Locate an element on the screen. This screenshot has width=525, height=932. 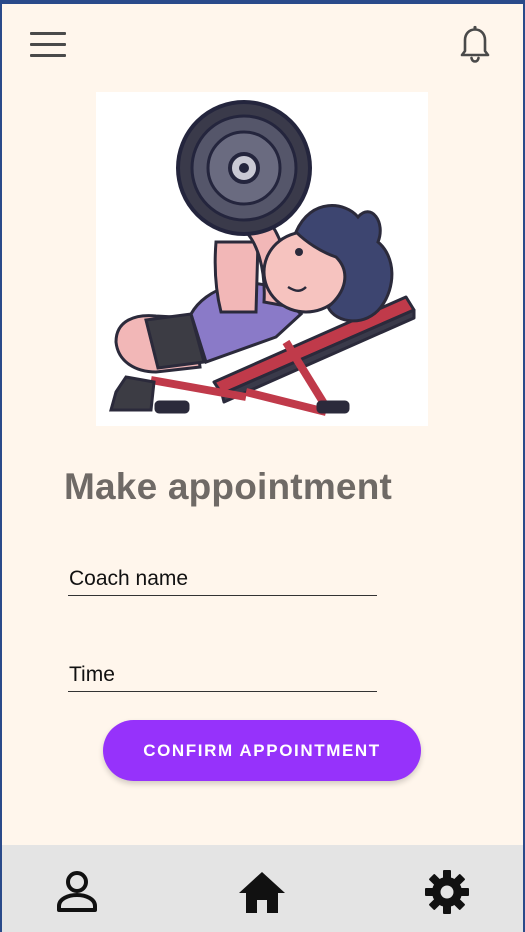
notification-button is located at coordinates (475, 43).